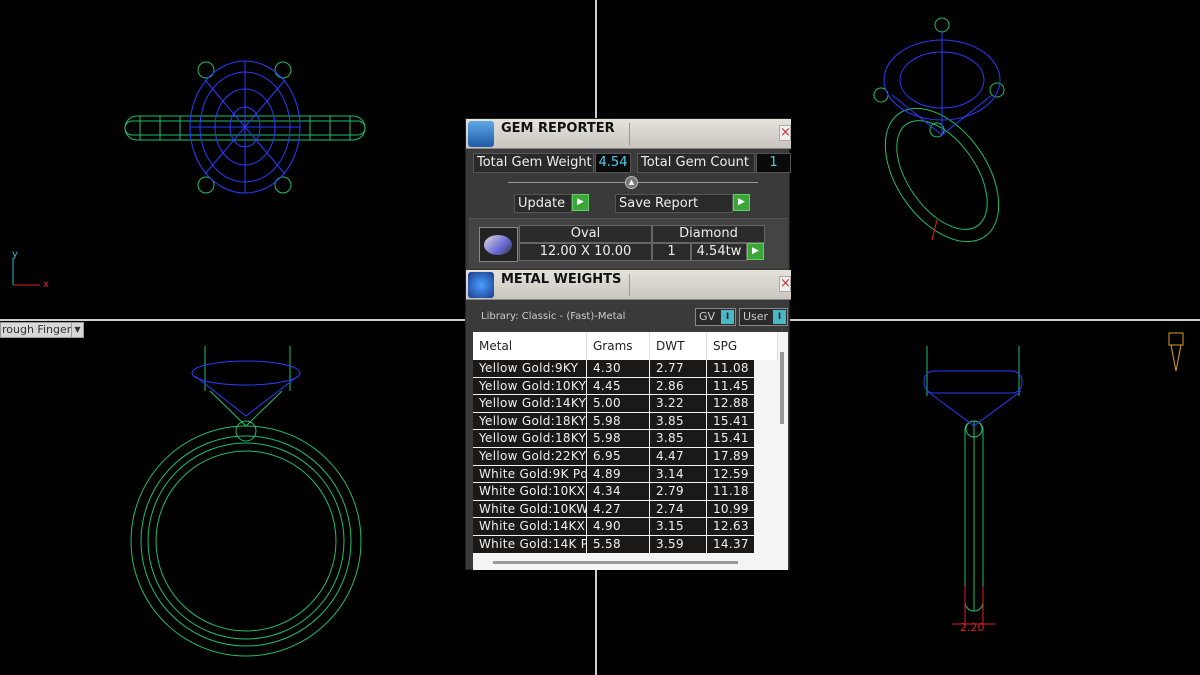  What do you see at coordinates (671, 252) in the screenshot?
I see `gem-count: 1` at bounding box center [671, 252].